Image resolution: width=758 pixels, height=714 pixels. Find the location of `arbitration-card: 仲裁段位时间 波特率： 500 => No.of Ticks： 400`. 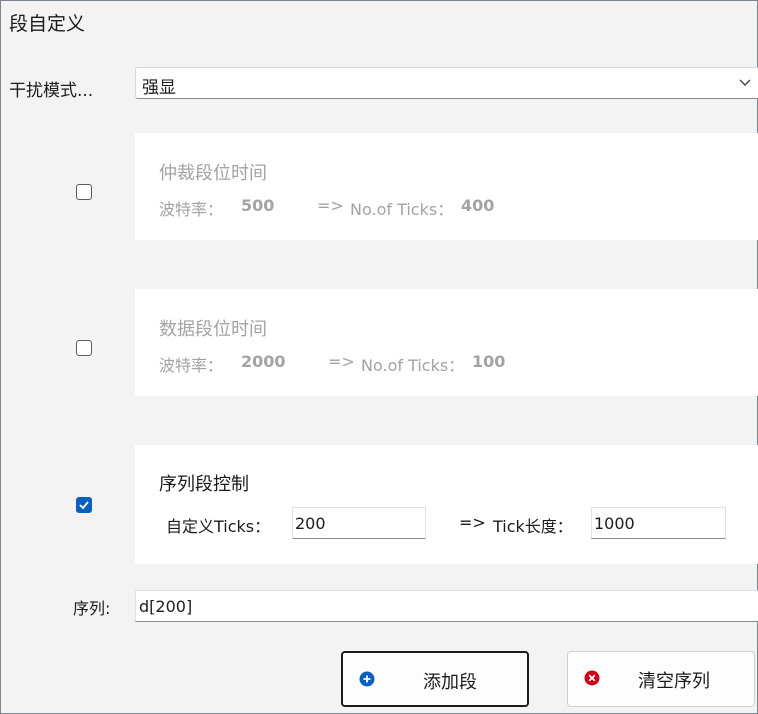

arbitration-card: 仲裁段位时间 波特率： 500 => No.of Ticks： 400 is located at coordinates (446, 186).